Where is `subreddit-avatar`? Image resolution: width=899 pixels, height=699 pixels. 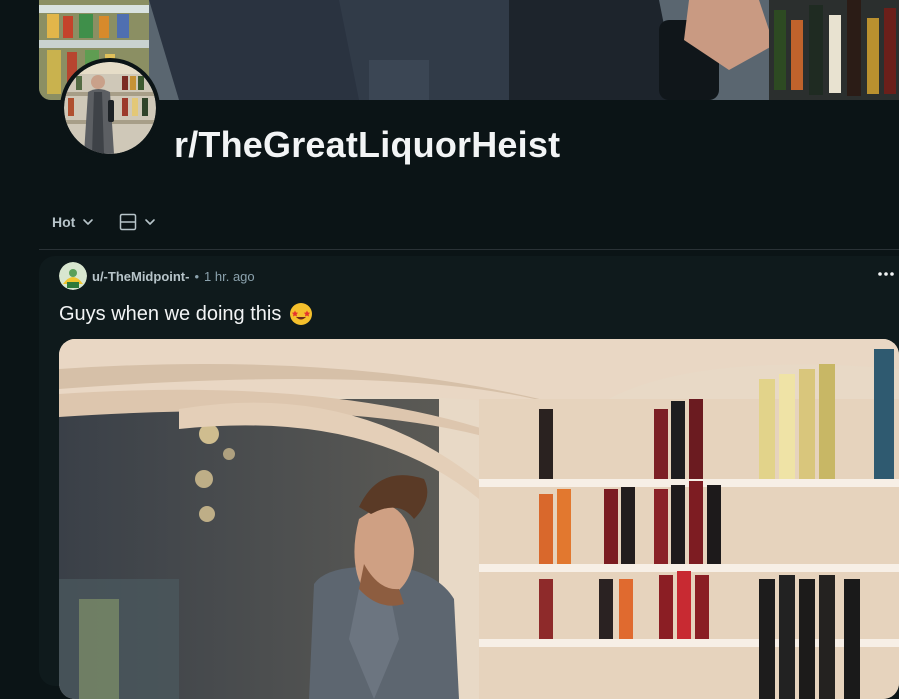 subreddit-avatar is located at coordinates (110, 108).